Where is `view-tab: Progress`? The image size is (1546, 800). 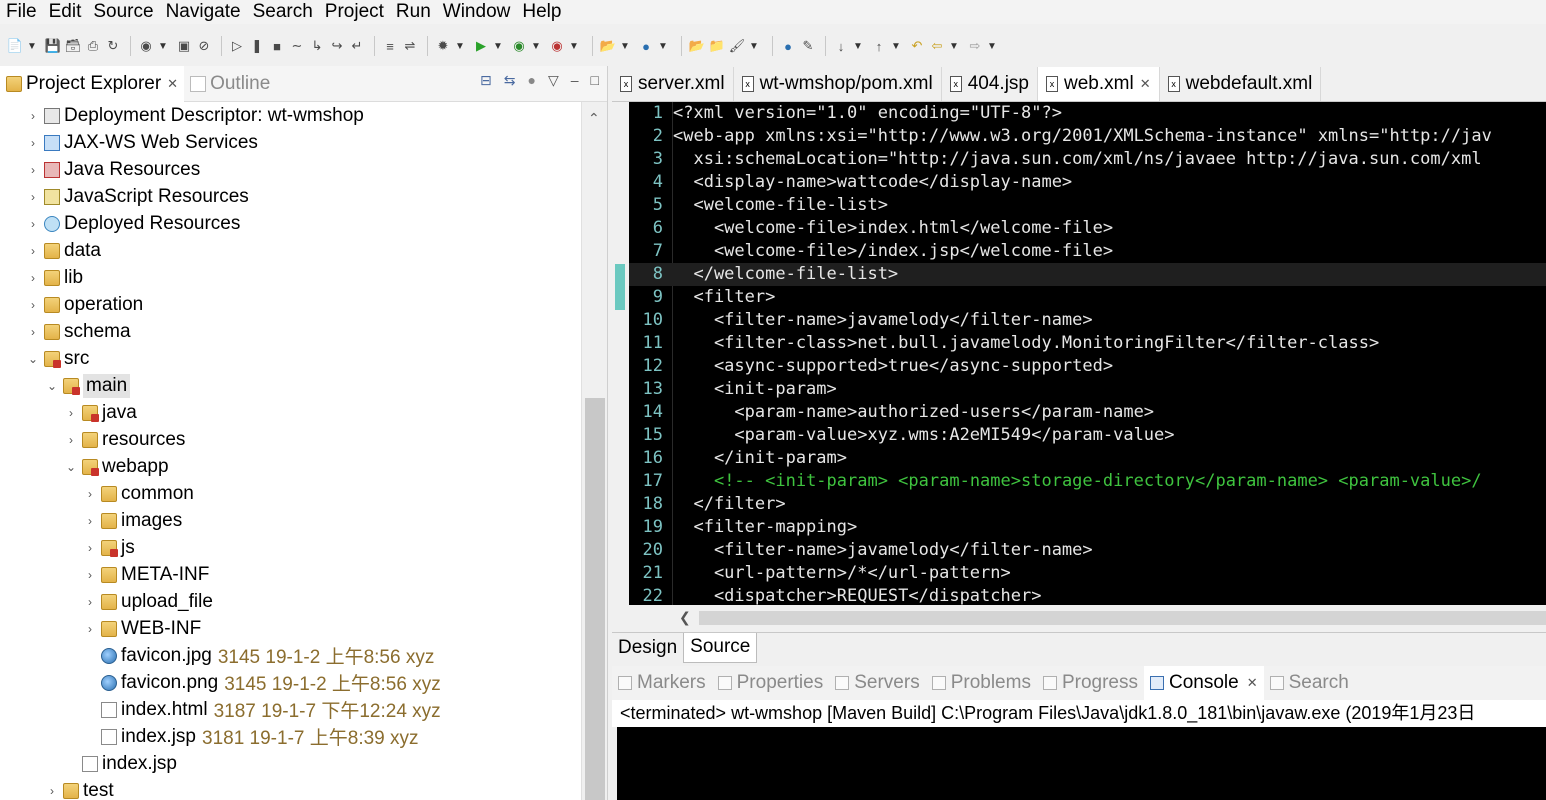 view-tab: Progress is located at coordinates (1090, 683).